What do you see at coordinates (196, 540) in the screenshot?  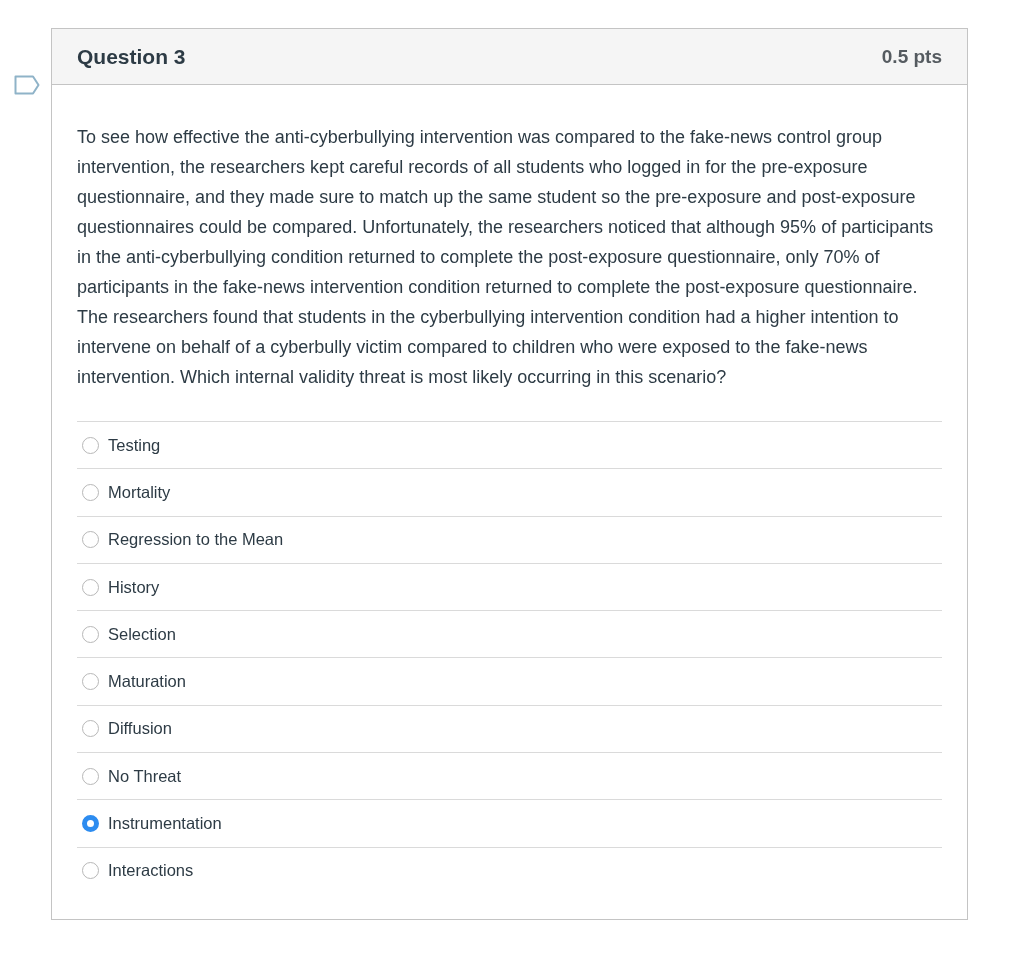 I see `answer-label: Regression to the Mean` at bounding box center [196, 540].